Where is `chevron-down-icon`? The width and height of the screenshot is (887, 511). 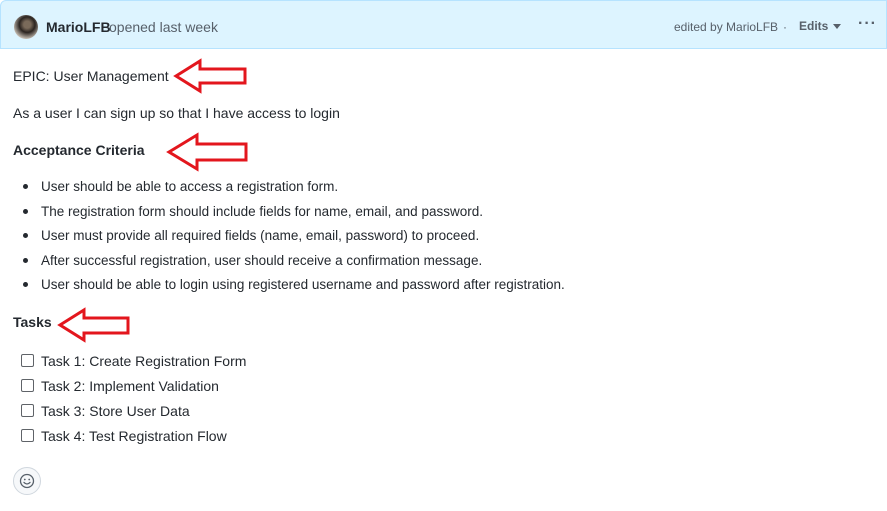
chevron-down-icon is located at coordinates (837, 26).